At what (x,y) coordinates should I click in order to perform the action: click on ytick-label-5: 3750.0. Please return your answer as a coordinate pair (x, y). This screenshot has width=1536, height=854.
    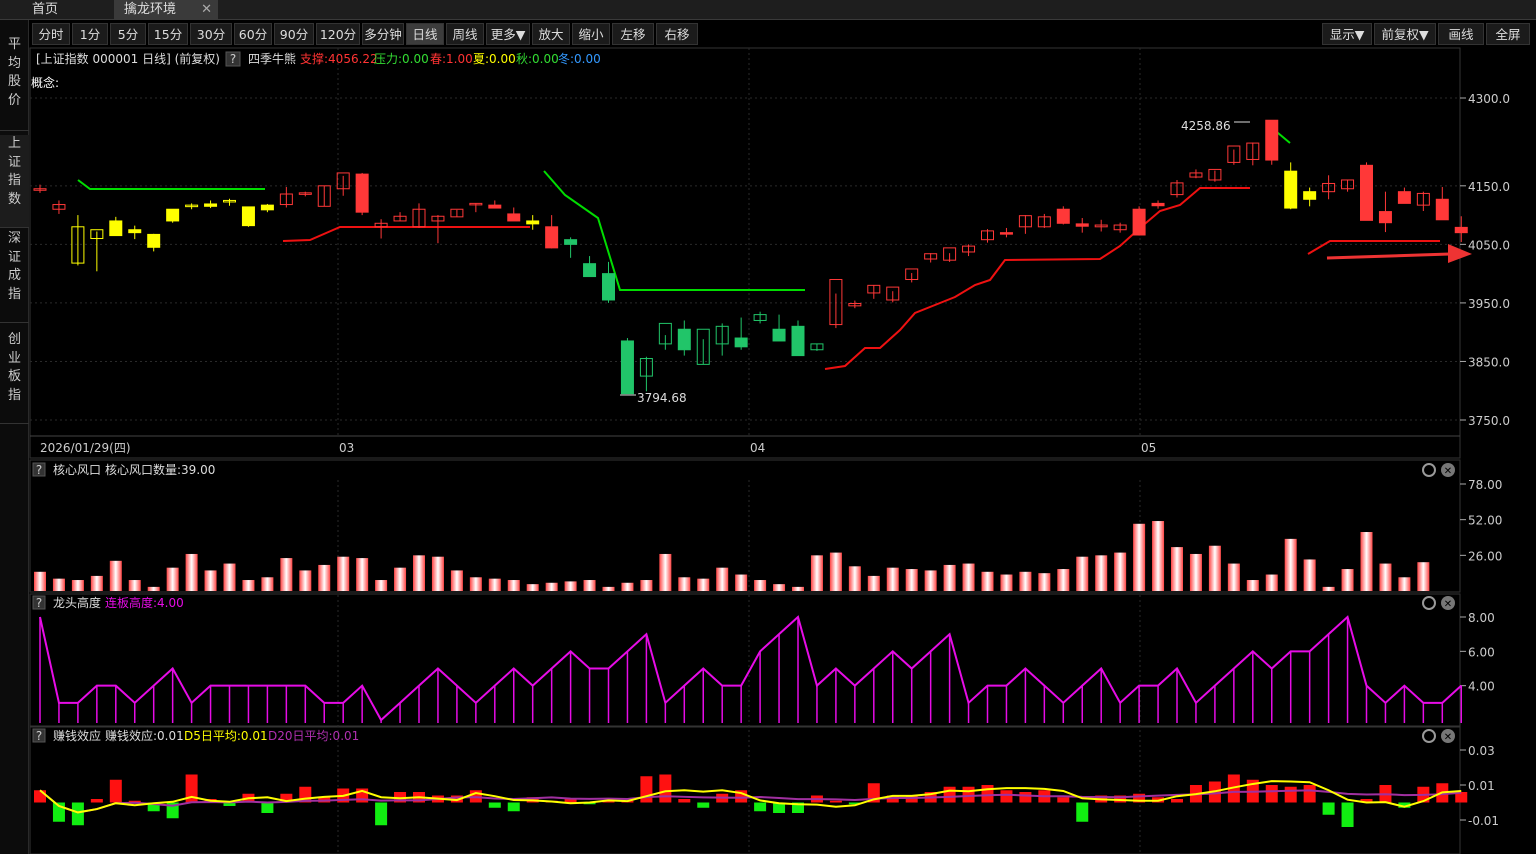
    Looking at the image, I should click on (1489, 421).